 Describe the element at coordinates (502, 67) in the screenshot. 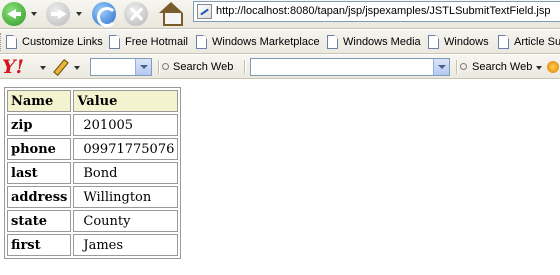

I see `search-web-button-2: Search Web` at that location.